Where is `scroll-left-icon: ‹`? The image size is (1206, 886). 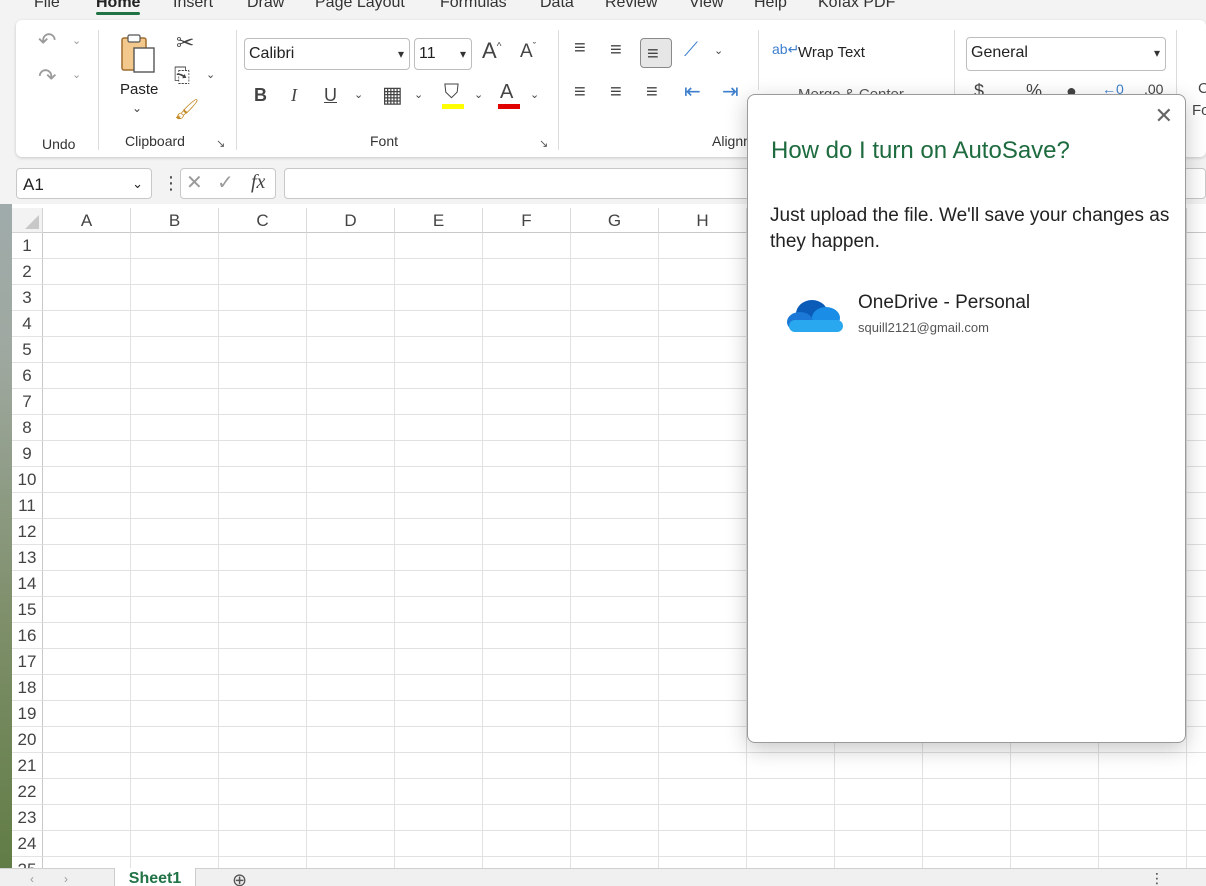
scroll-left-icon: ‹ is located at coordinates (32, 879).